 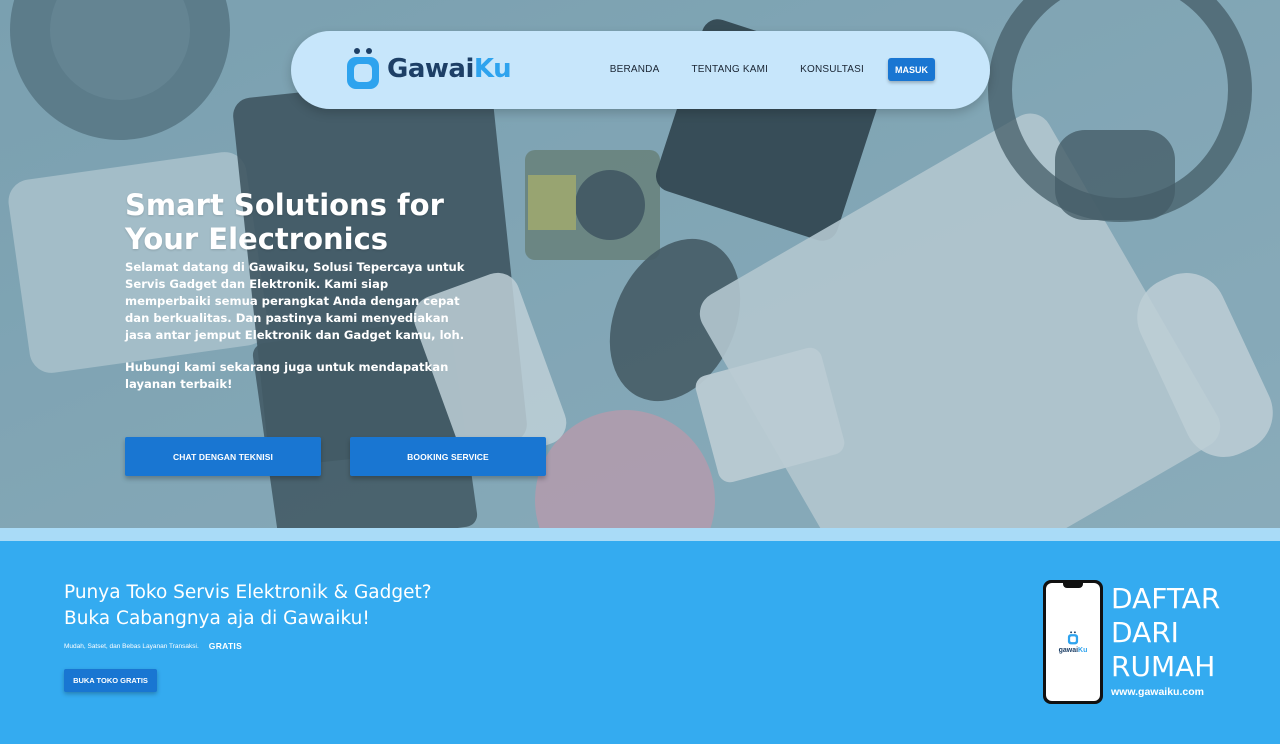 What do you see at coordinates (635, 69) in the screenshot?
I see `nav-link-beranda: BERANDA` at bounding box center [635, 69].